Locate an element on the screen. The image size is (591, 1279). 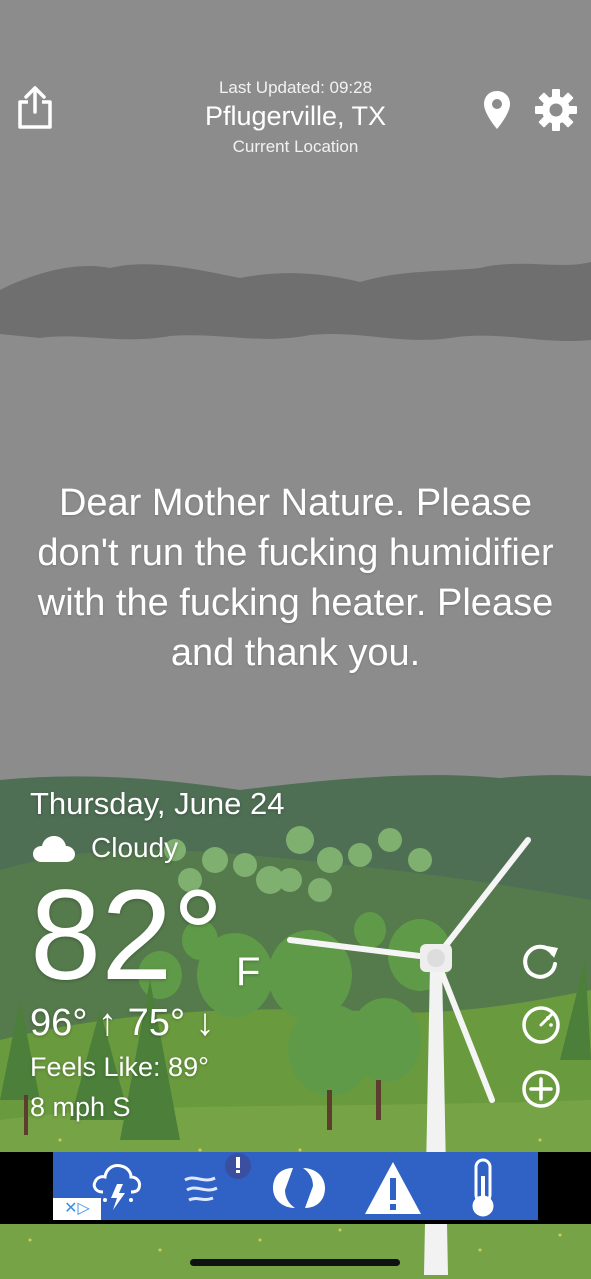
refresh-icon is located at coordinates (540, 961).